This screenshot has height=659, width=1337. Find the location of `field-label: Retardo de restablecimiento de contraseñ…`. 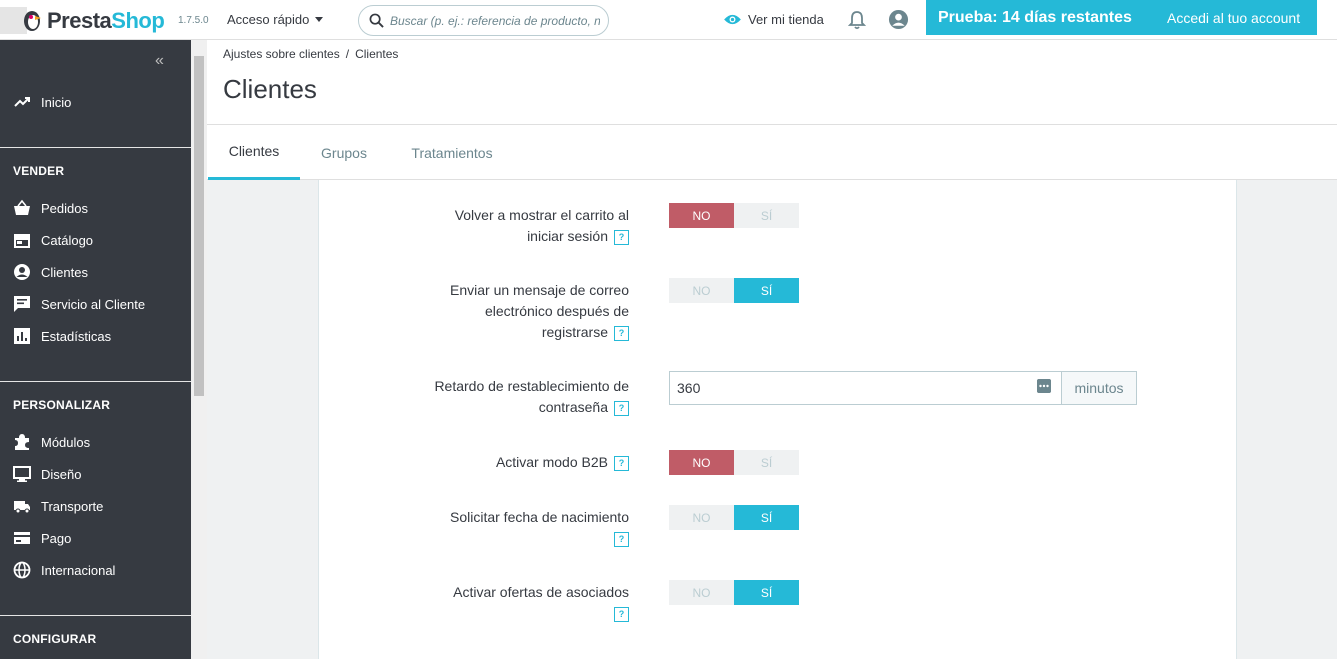

field-label: Retardo de restablecimiento de contraseñ… is located at coordinates (531, 397).